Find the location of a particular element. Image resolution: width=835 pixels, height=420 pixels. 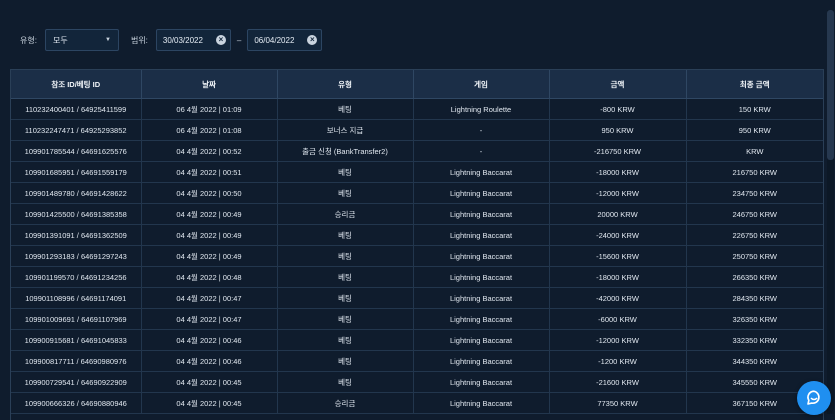

header-game: 게임 is located at coordinates (481, 84).